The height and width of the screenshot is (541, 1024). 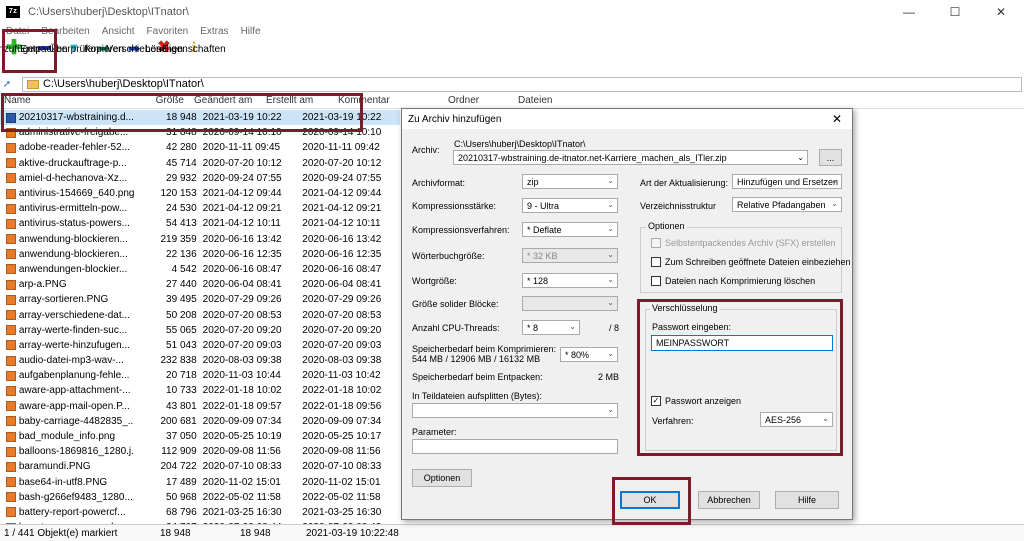 What do you see at coordinates (684, 183) in the screenshot?
I see `update-label: Art der Aktualisierung:` at bounding box center [684, 183].